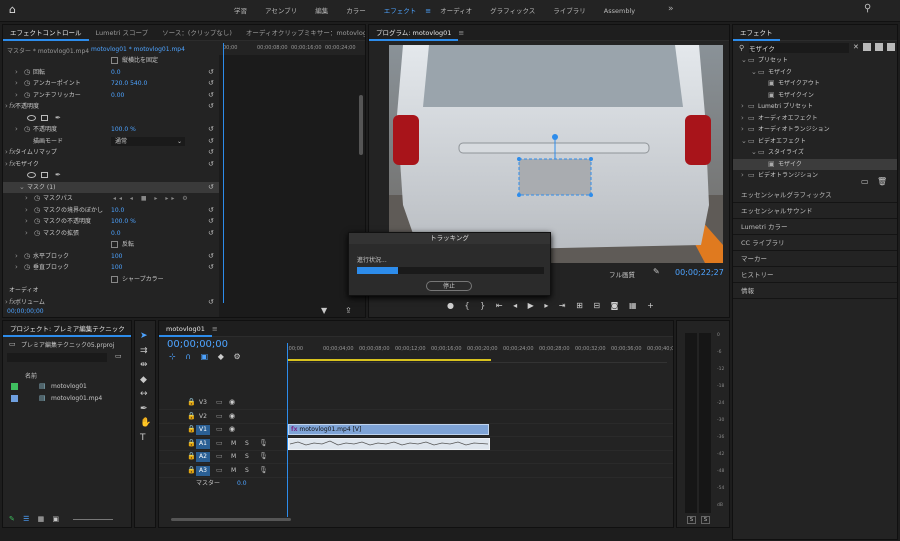 The height and width of the screenshot is (541, 900). I want to click on delete-icon: 🗑, so click(882, 181).